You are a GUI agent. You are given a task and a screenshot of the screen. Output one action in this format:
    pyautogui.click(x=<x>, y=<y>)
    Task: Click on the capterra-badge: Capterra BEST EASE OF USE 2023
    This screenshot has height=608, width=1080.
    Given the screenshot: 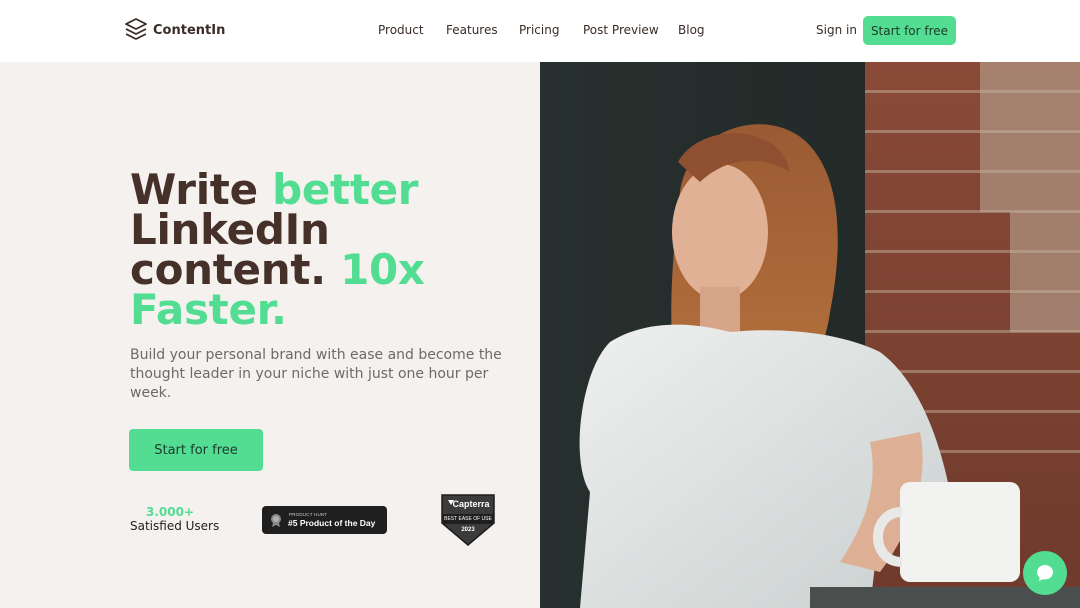 What is the action you would take?
    pyautogui.click(x=468, y=519)
    